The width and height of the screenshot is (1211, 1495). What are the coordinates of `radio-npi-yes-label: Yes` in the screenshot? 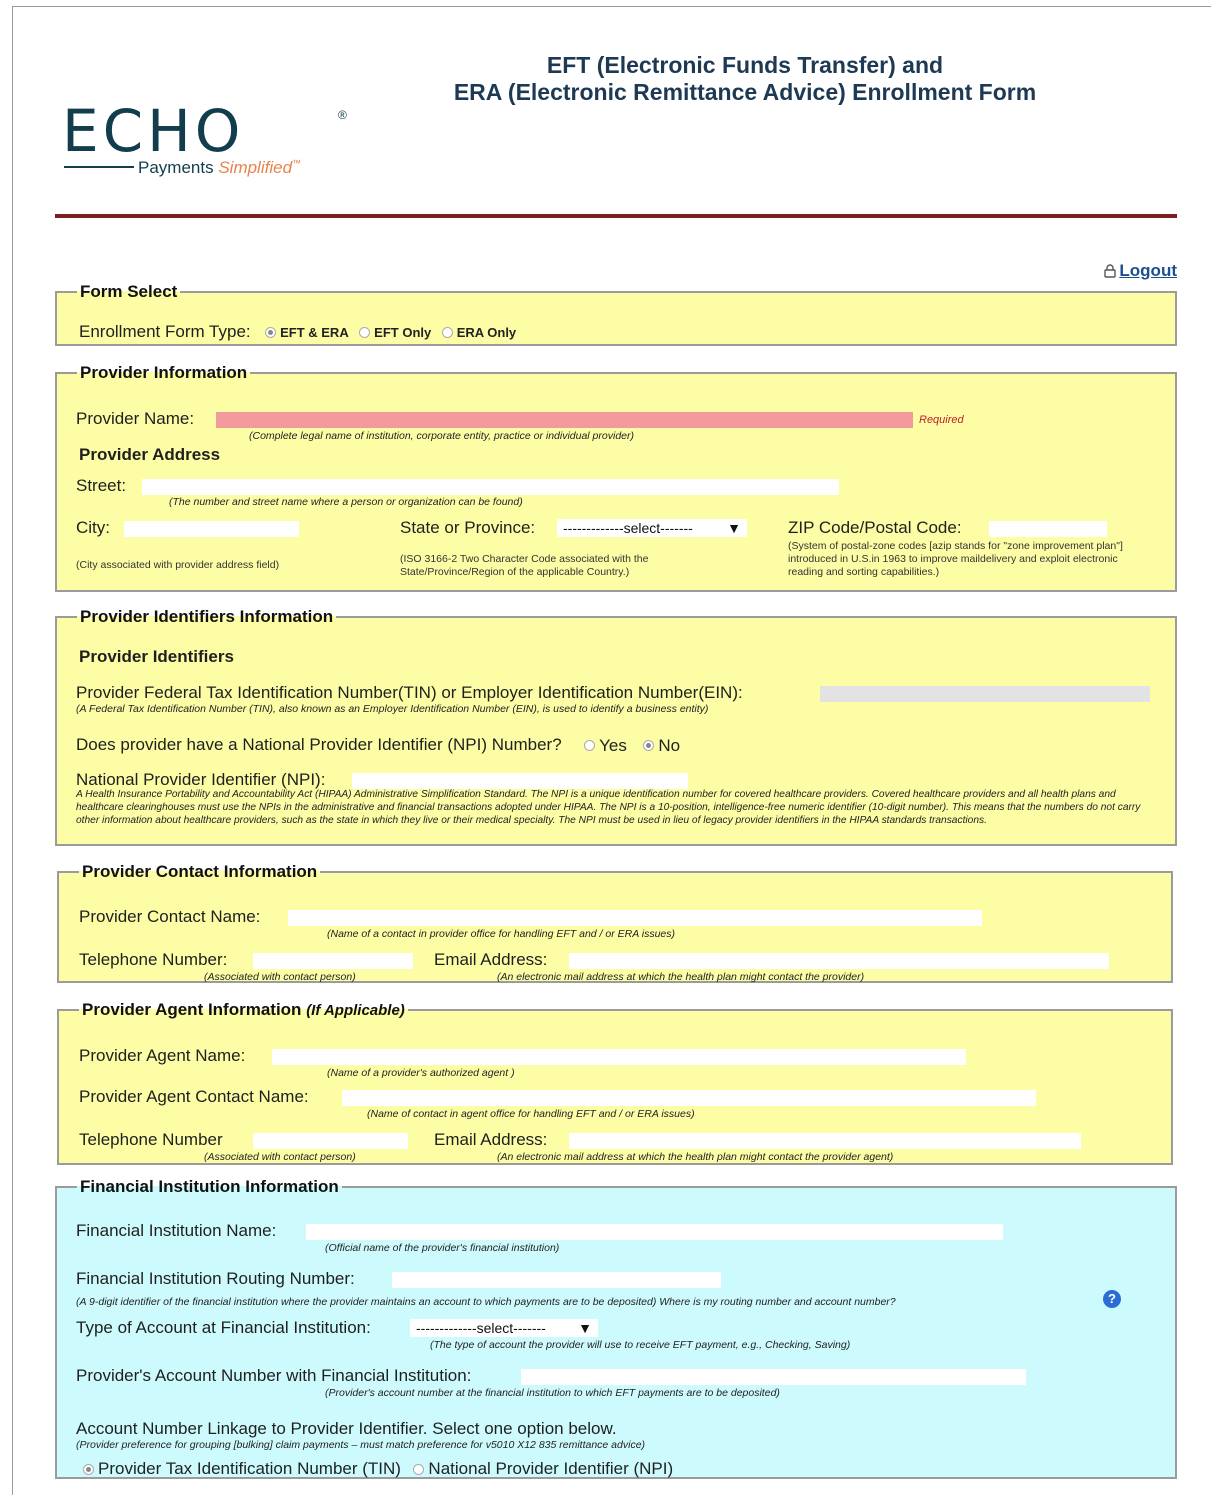 It's located at (613, 745).